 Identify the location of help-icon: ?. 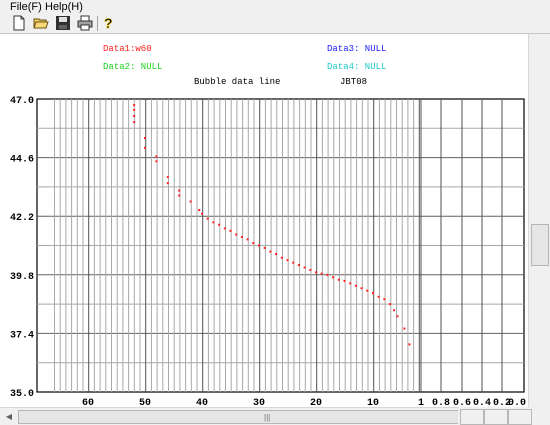
(108, 23).